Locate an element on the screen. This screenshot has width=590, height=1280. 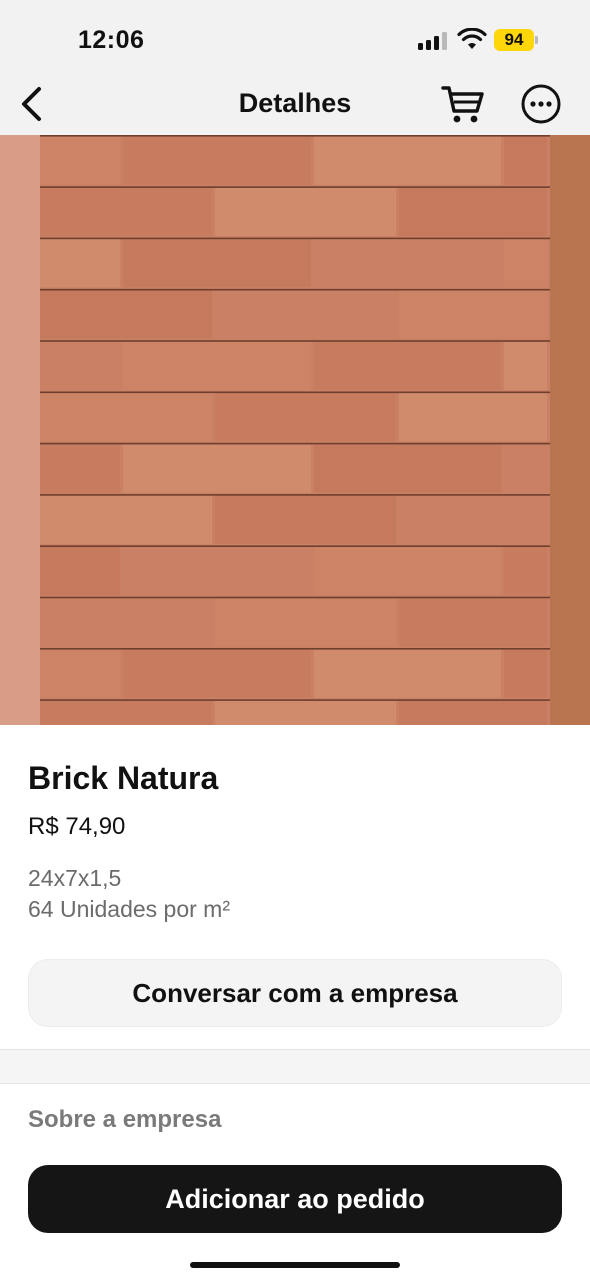
status-bar: 12:06 94 is located at coordinates (295, 37).